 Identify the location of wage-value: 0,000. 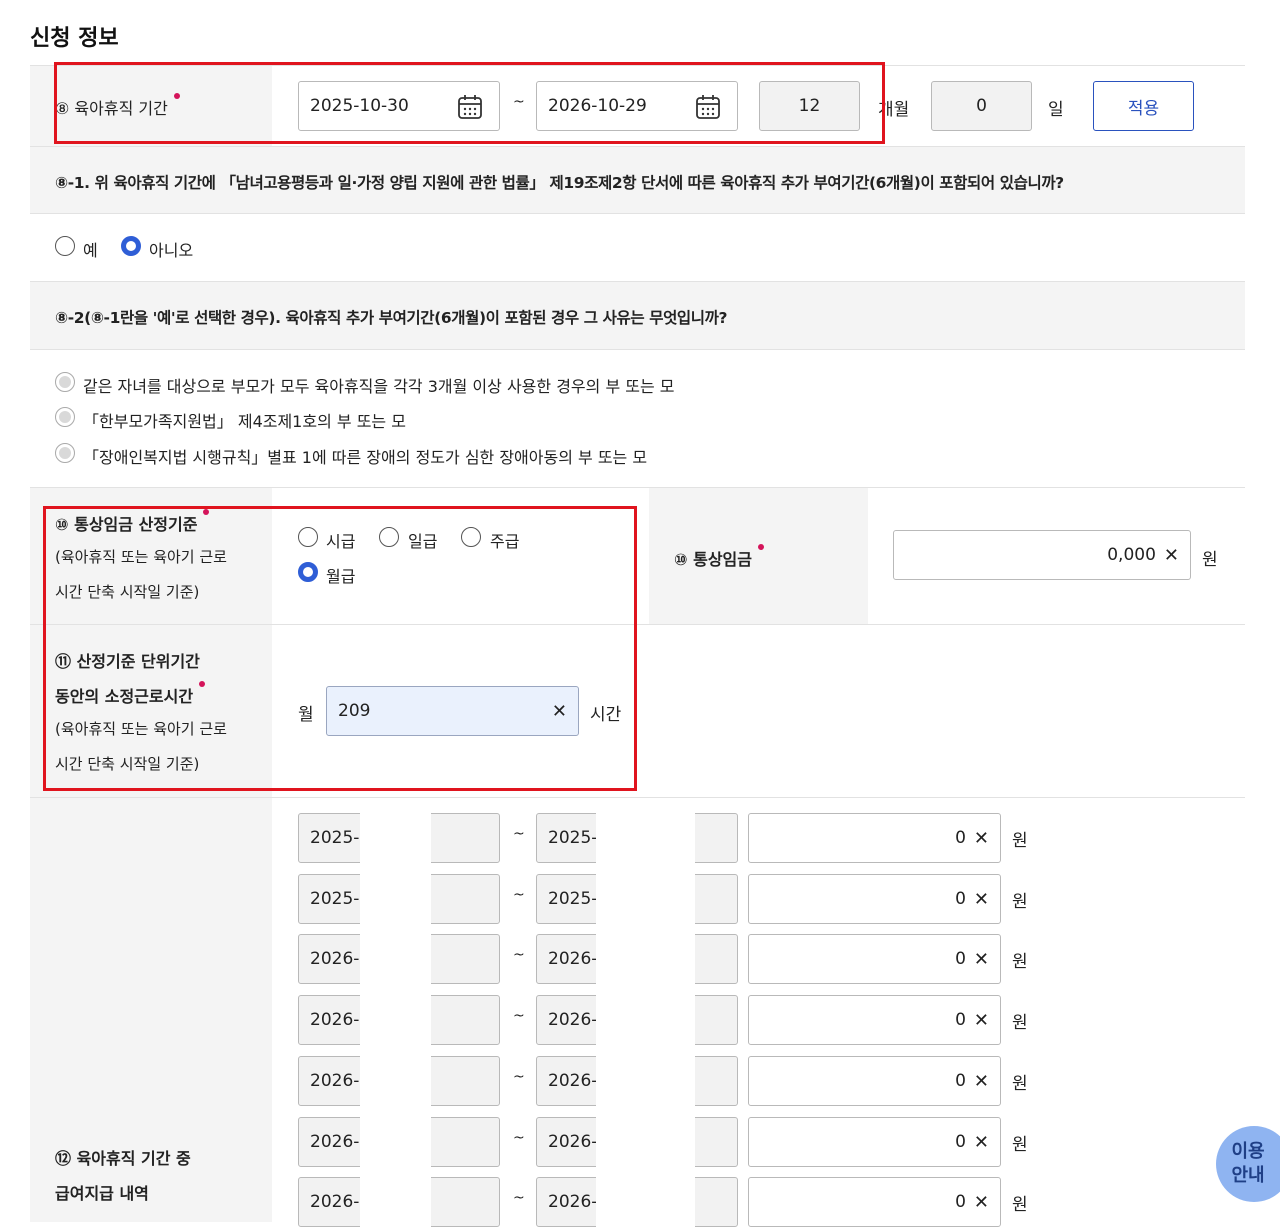
(1131, 555).